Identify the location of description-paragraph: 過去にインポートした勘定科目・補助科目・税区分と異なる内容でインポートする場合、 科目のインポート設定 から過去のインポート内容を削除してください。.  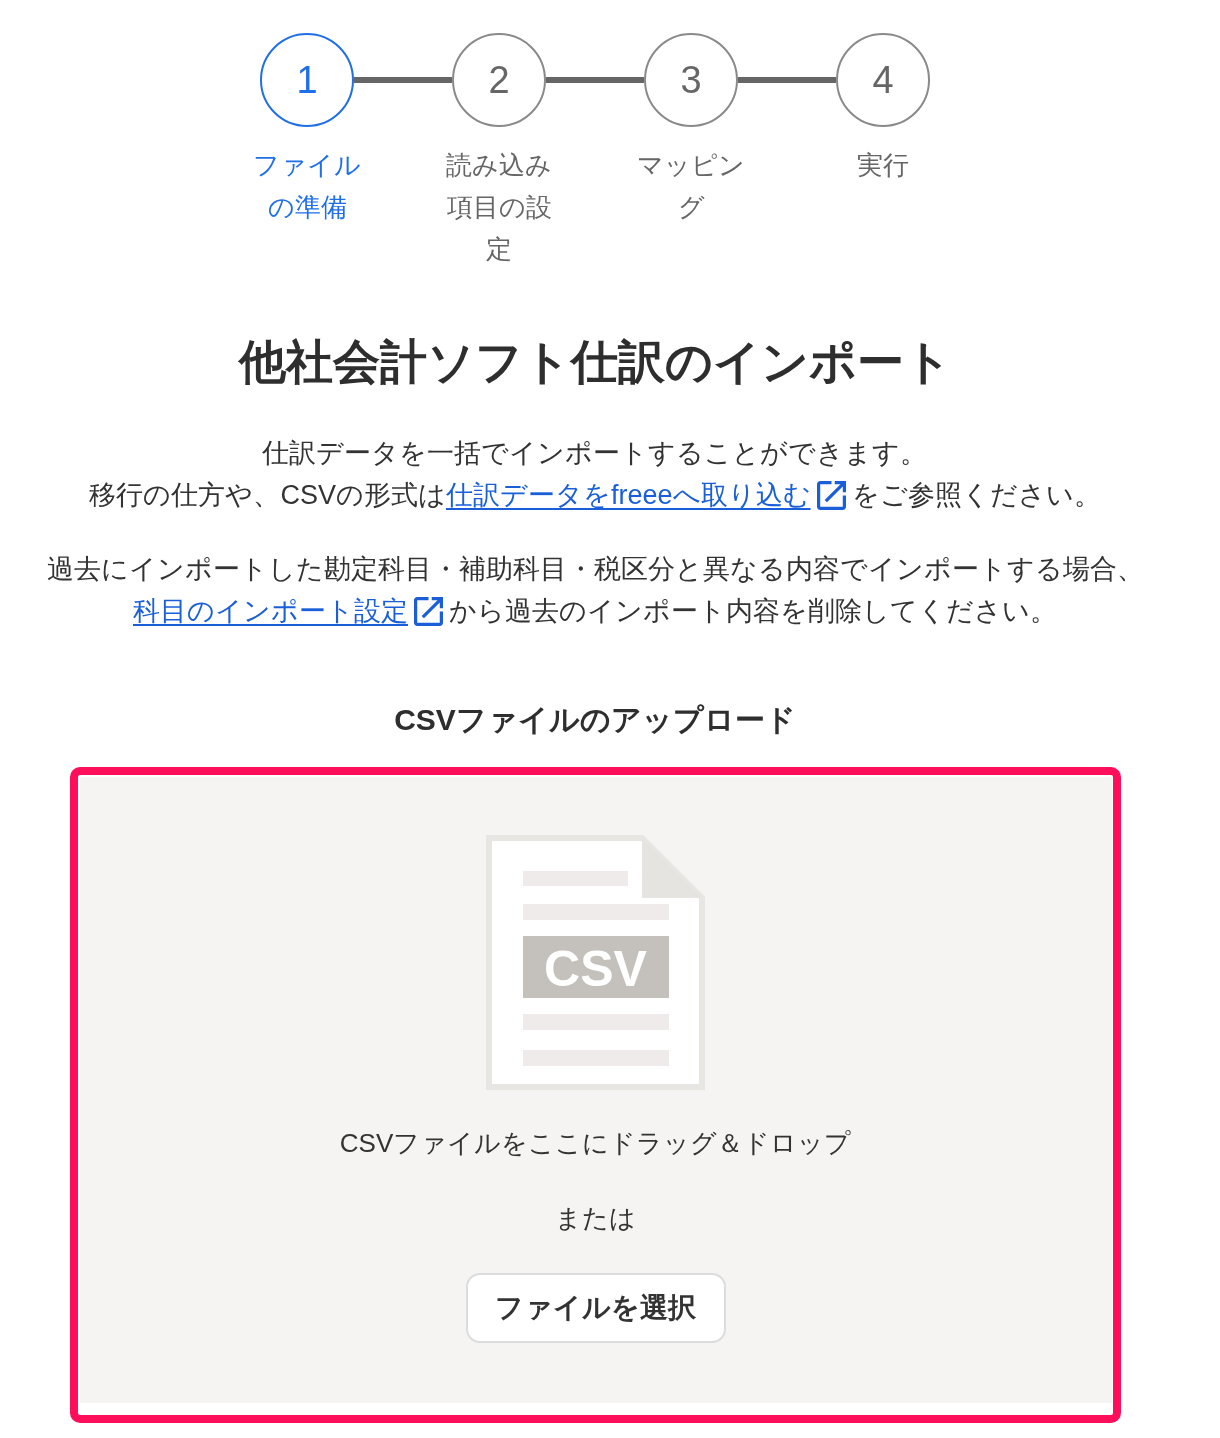
(595, 590).